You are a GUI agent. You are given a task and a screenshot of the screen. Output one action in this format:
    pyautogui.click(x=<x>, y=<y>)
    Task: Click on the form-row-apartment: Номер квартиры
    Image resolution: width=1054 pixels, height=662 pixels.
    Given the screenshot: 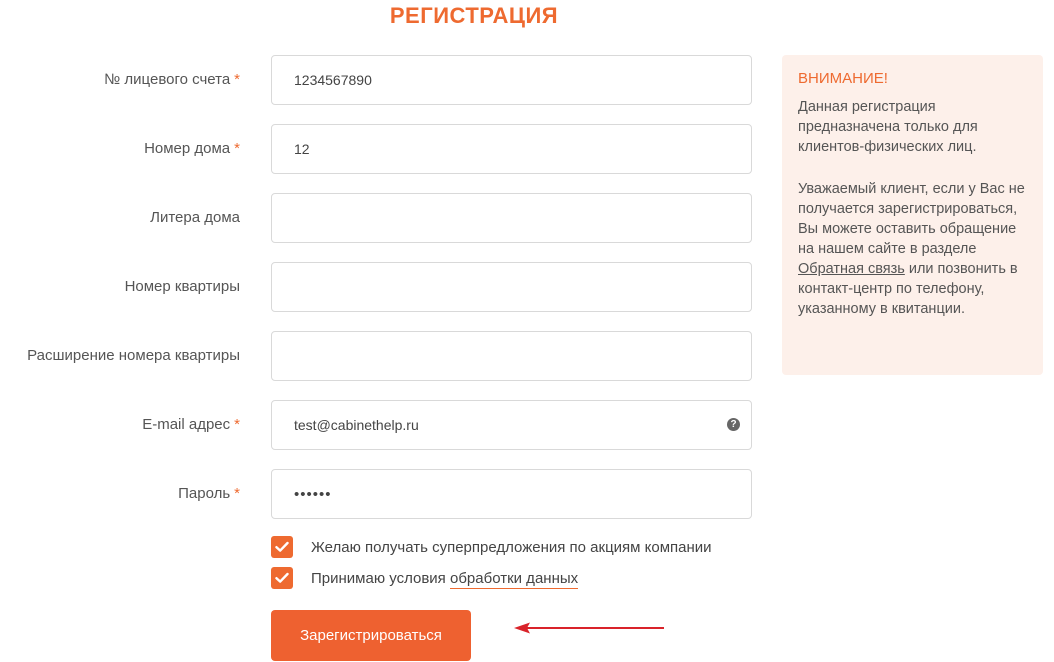 What is the action you would take?
    pyautogui.click(x=376, y=287)
    